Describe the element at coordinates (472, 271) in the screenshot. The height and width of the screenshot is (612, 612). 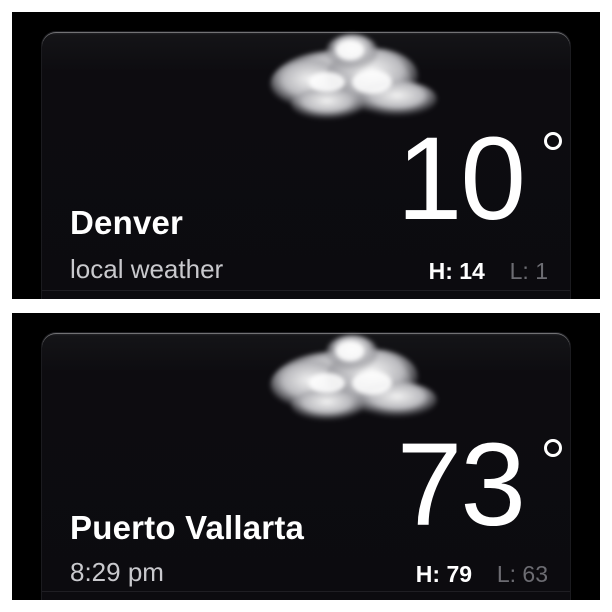
I see `high-value: 14` at that location.